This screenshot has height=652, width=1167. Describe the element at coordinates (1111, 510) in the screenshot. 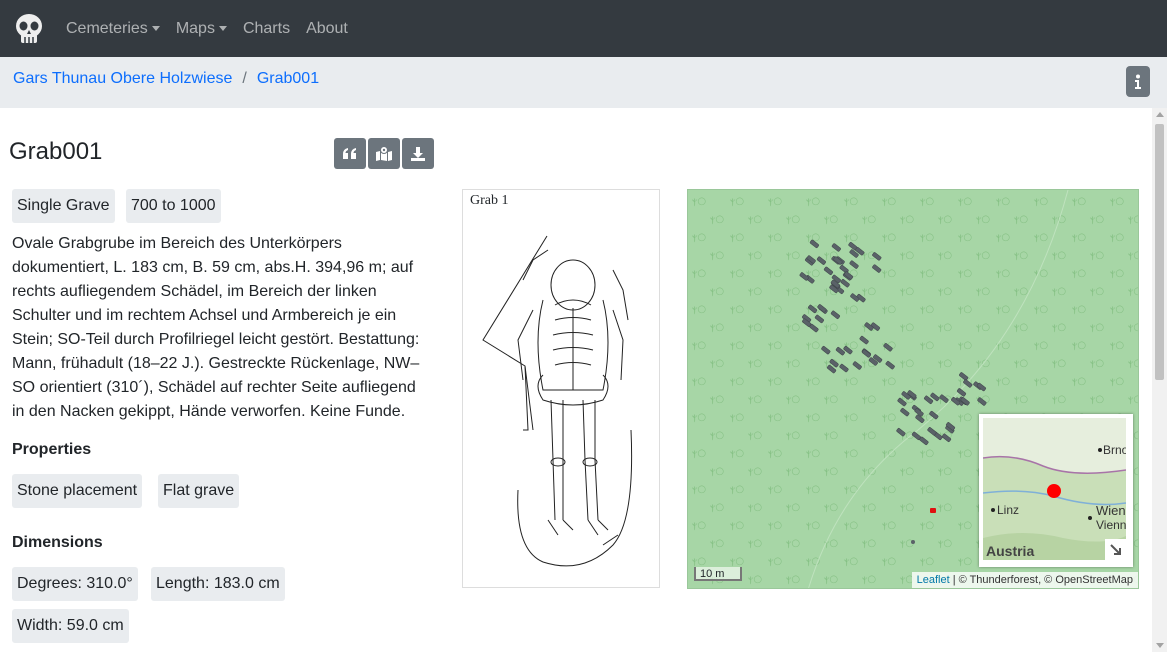

I see `minimap-city-label: Wien` at that location.